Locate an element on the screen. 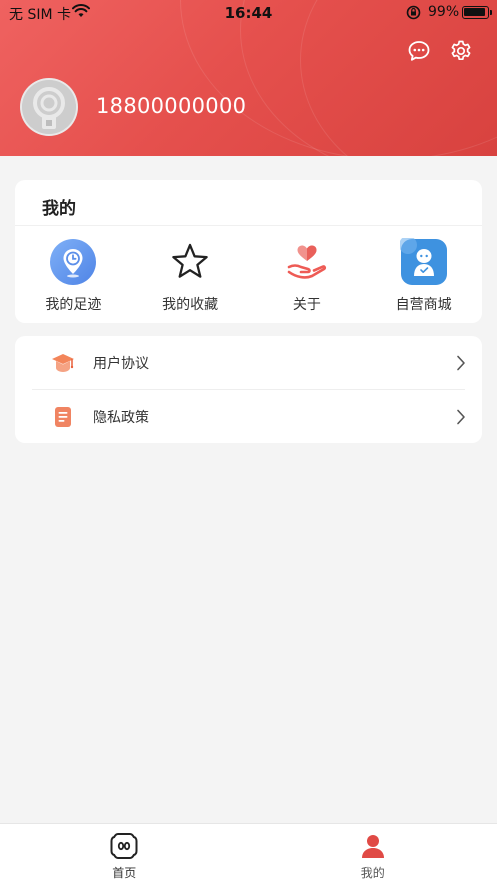  mine-grid: 我的足迹 我的收藏 关于 自营商城 is located at coordinates (248, 276).